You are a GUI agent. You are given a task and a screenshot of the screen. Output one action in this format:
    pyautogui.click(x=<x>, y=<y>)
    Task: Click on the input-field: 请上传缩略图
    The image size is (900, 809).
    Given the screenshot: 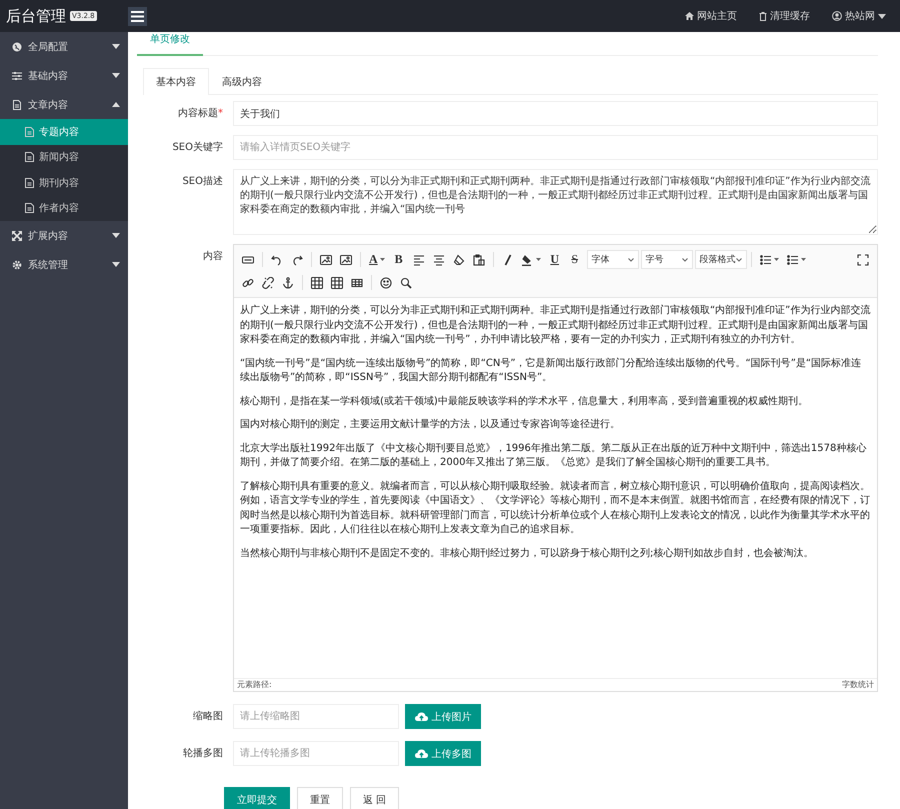 What is the action you would take?
    pyautogui.click(x=316, y=716)
    